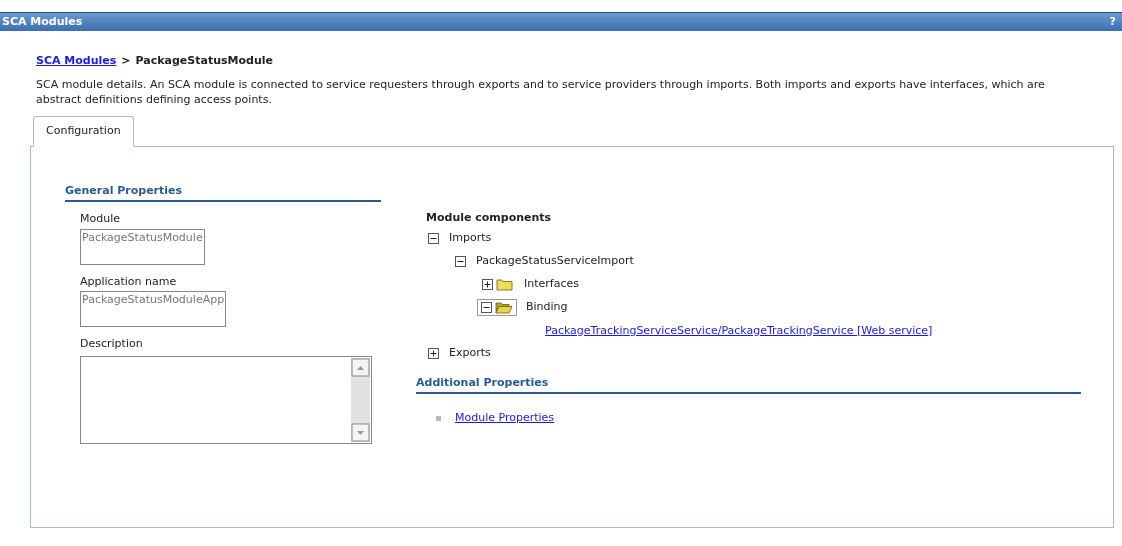  What do you see at coordinates (1114, 22) in the screenshot?
I see `help-button: ?` at bounding box center [1114, 22].